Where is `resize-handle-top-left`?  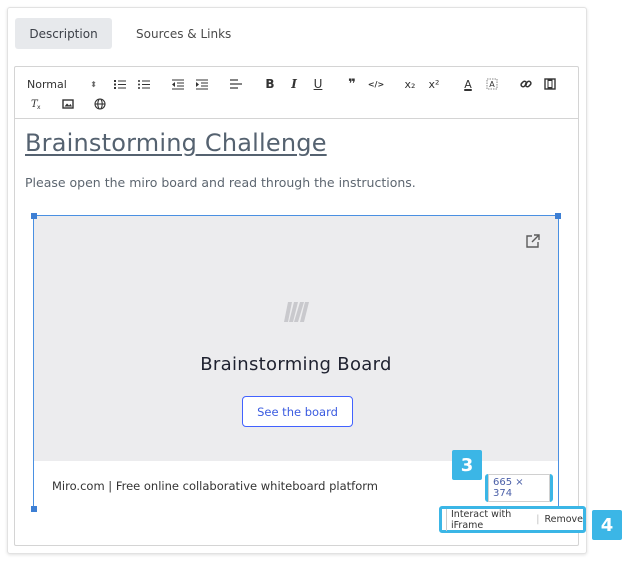 resize-handle-top-left is located at coordinates (34, 216).